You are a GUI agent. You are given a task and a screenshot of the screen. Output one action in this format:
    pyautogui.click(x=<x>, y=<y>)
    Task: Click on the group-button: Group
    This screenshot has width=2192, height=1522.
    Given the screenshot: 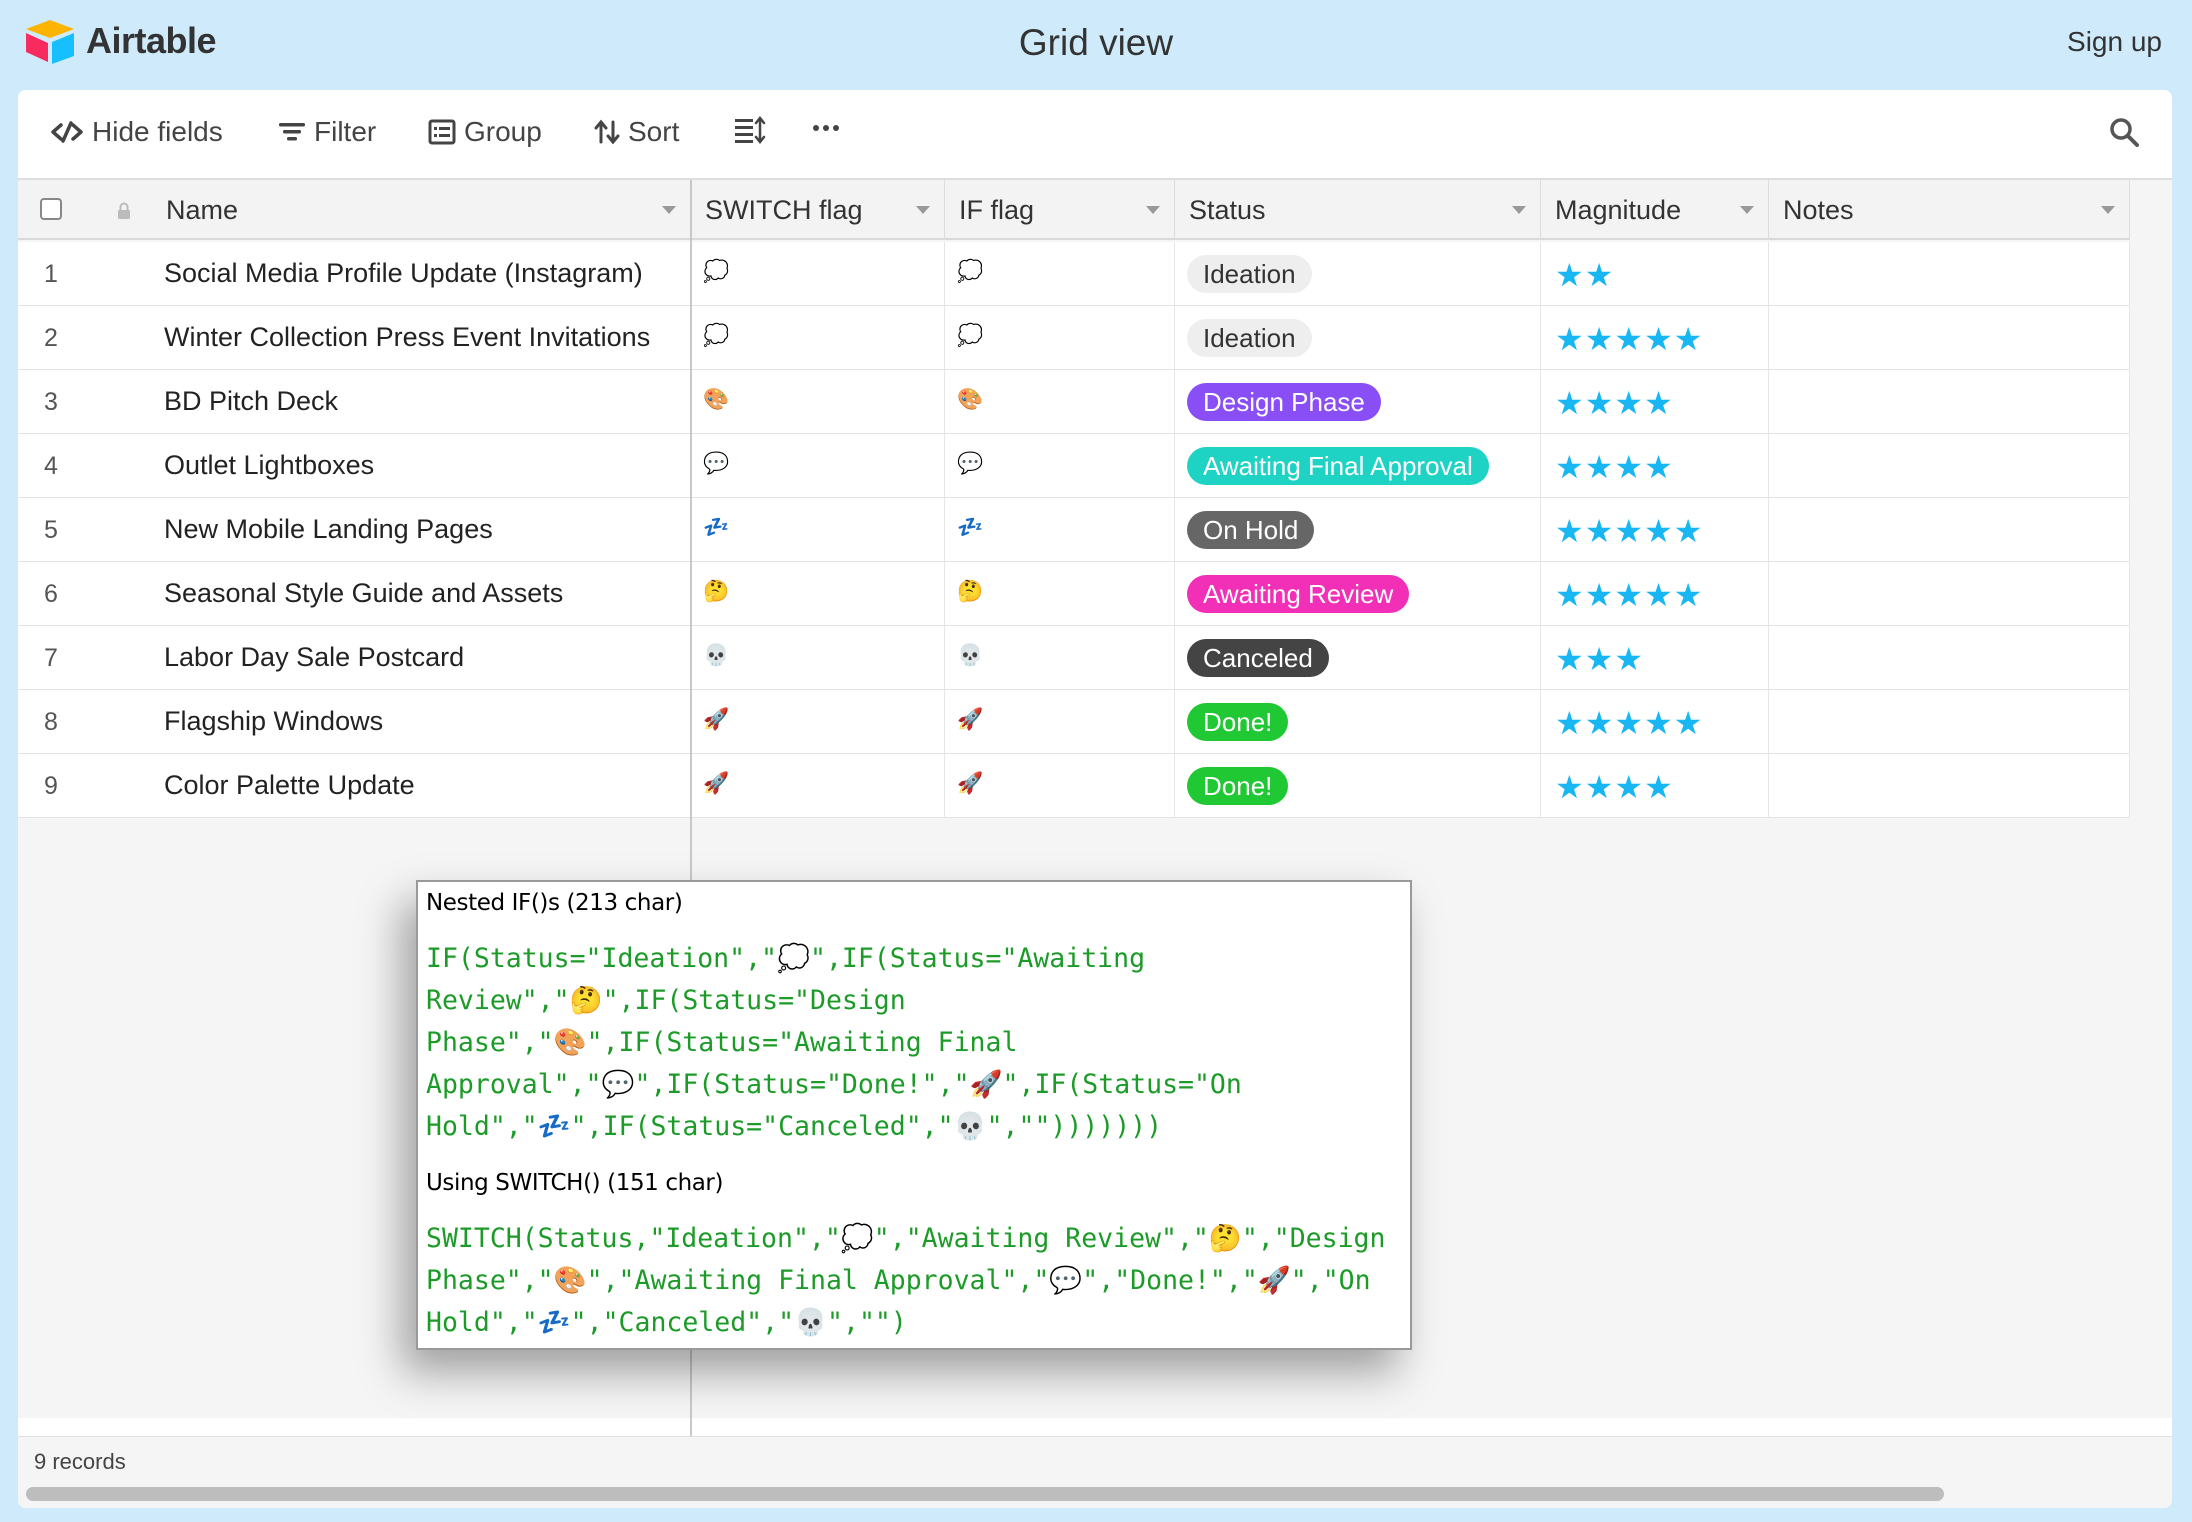 What is the action you would take?
    pyautogui.click(x=485, y=132)
    